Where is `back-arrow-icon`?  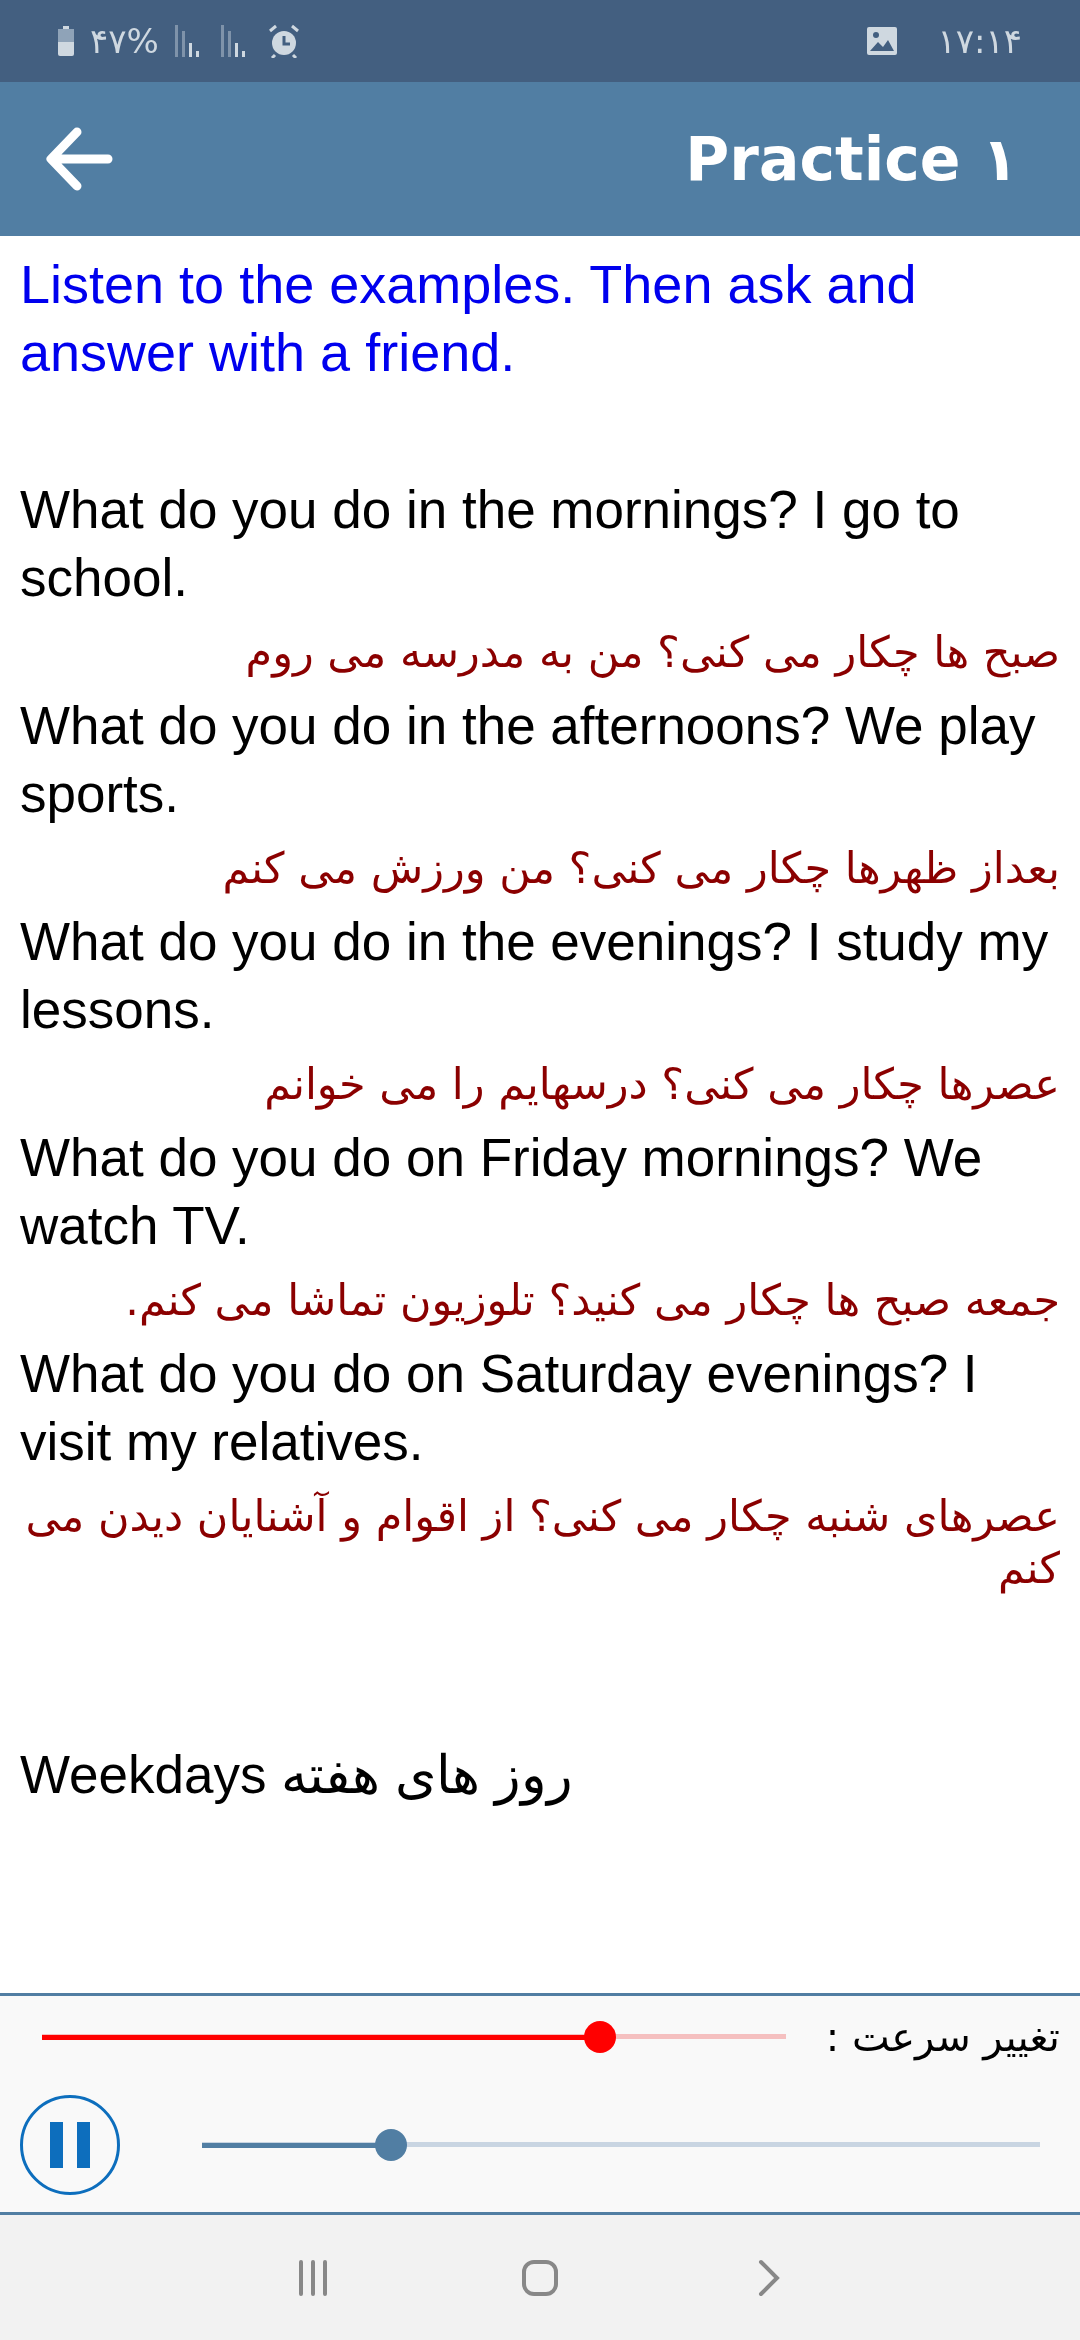
back-arrow-icon is located at coordinates (79, 159).